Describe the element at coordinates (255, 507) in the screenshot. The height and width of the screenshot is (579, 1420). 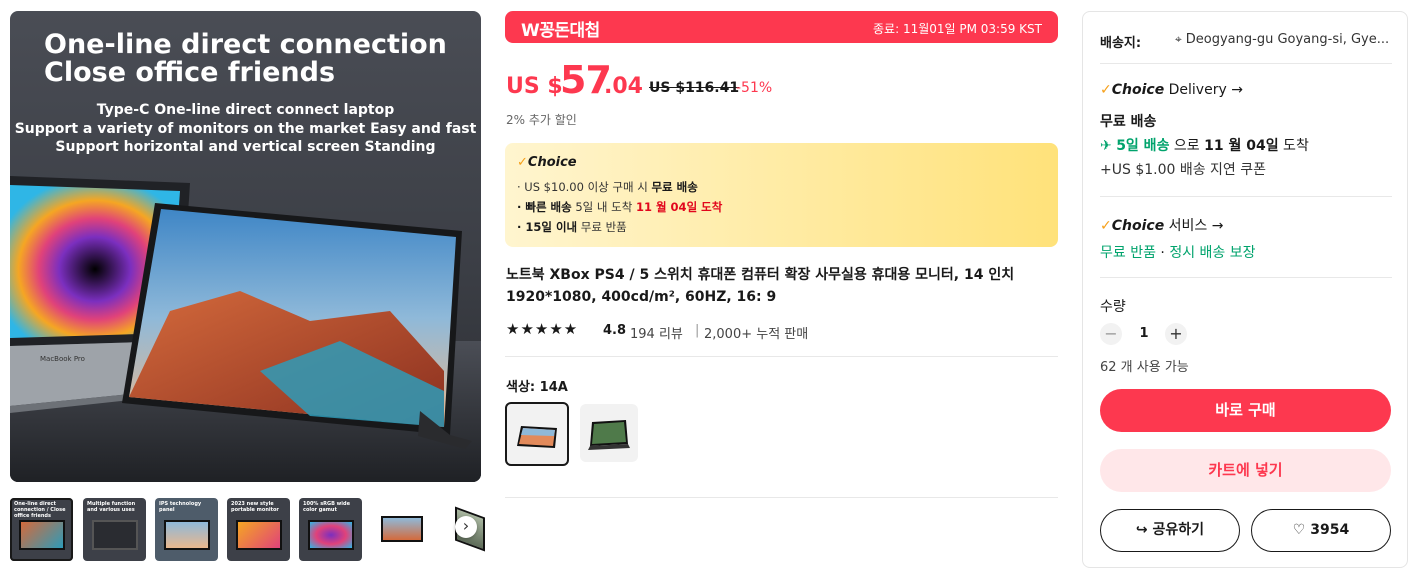
I see `thumbnail-caption: 2023 new style portable monitor` at that location.